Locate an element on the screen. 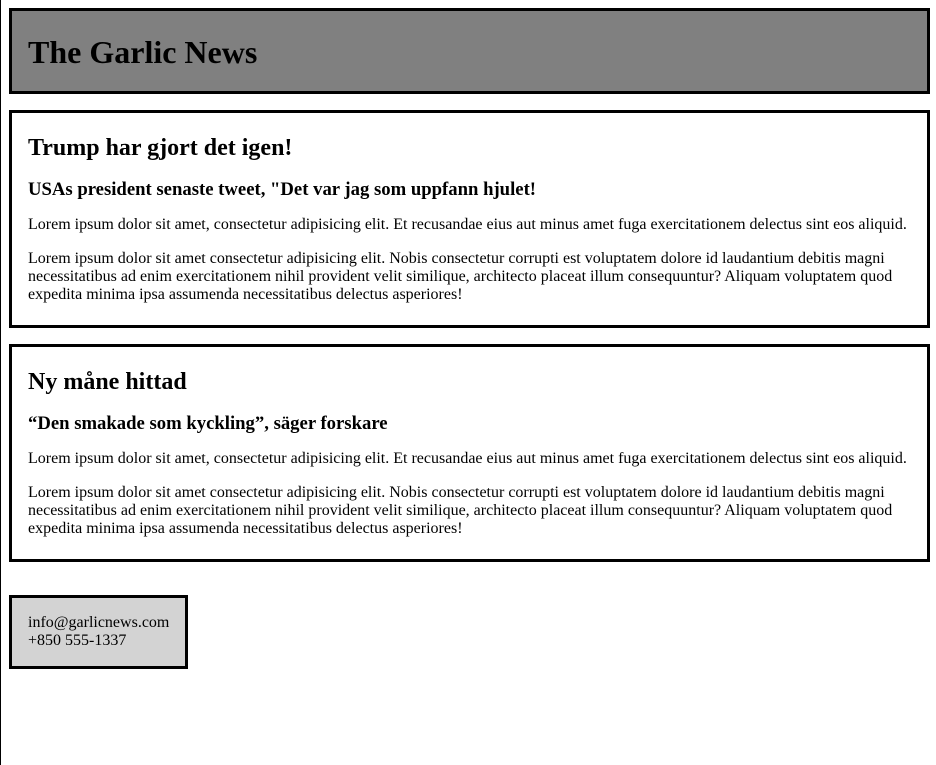  contact-email: info@garlicnews.com is located at coordinates (99, 622).